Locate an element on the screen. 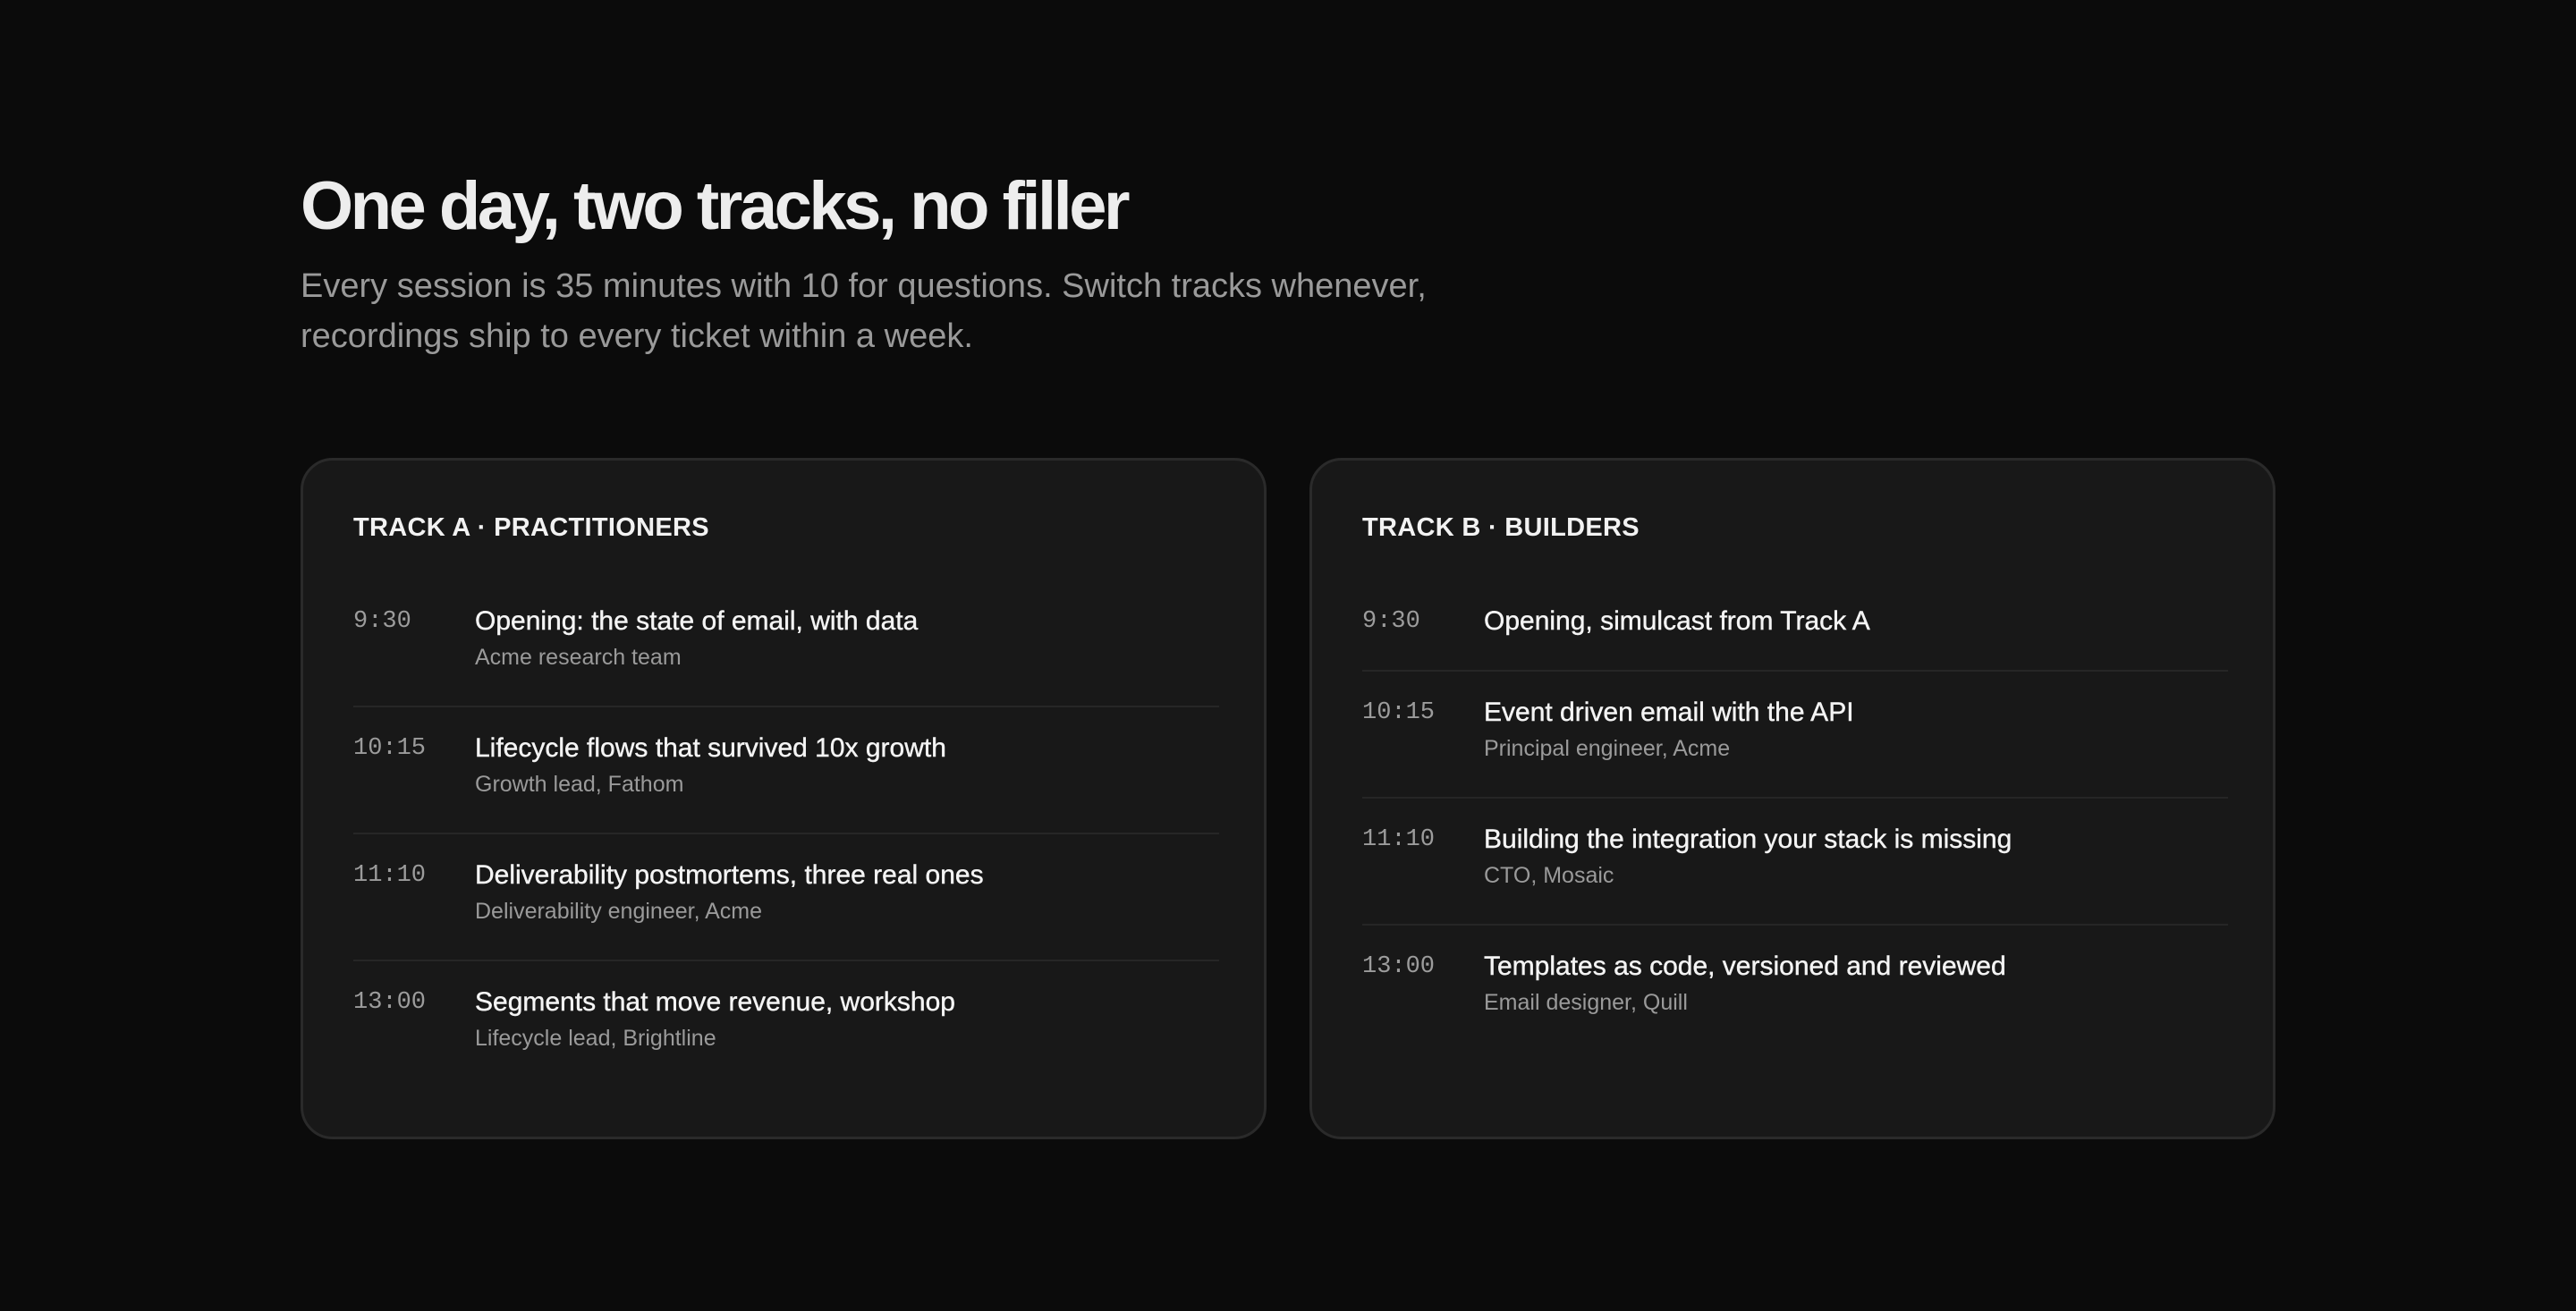 The height and width of the screenshot is (1311, 2576). session-speaker: Deliverability engineer, Acme is located at coordinates (618, 911).